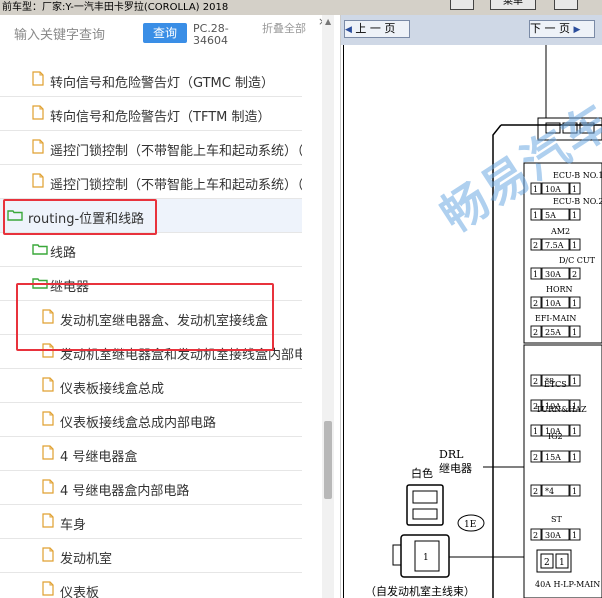 The width and height of the screenshot is (602, 598). I want to click on pc-code: PC.28-34604, so click(211, 34).